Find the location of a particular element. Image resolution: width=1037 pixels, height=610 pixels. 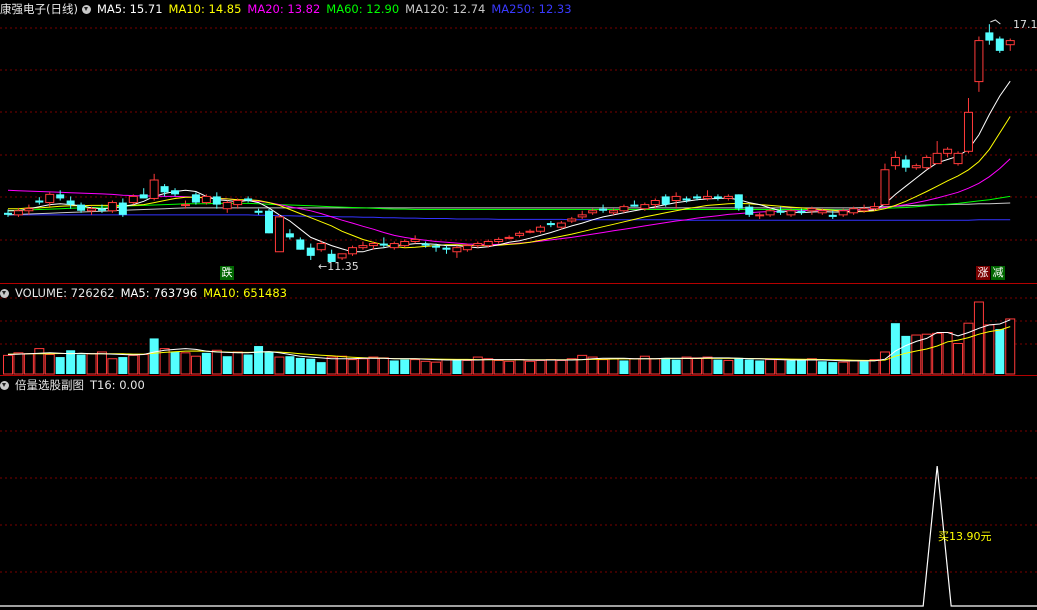

ma5-label: MA5: 15.71 is located at coordinates (129, 9).